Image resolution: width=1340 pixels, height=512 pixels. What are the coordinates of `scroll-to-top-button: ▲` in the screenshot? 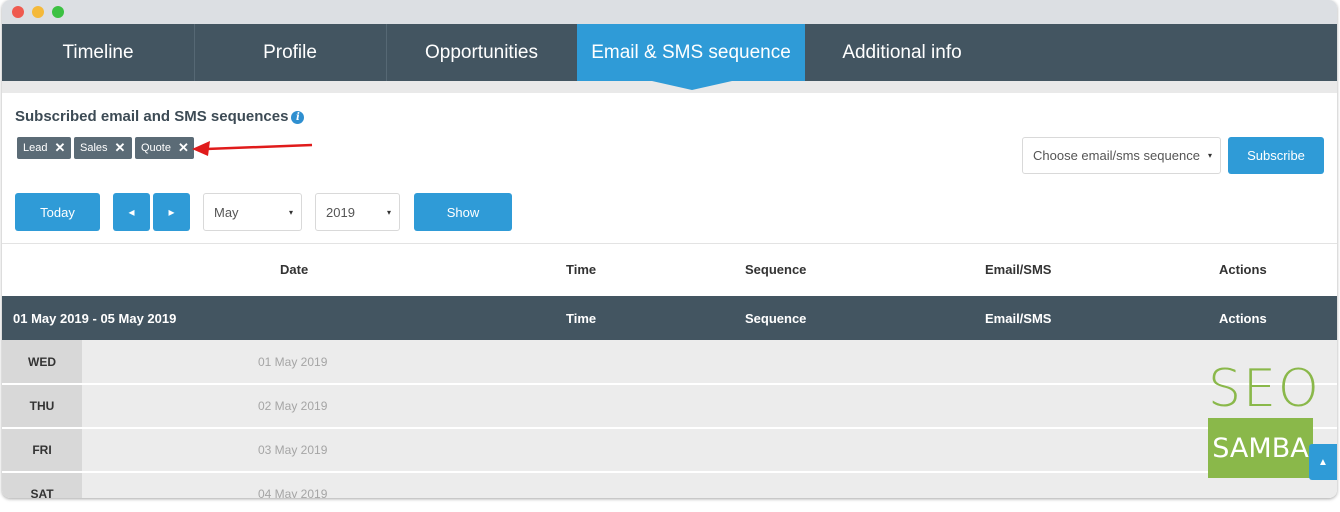 It's located at (1323, 462).